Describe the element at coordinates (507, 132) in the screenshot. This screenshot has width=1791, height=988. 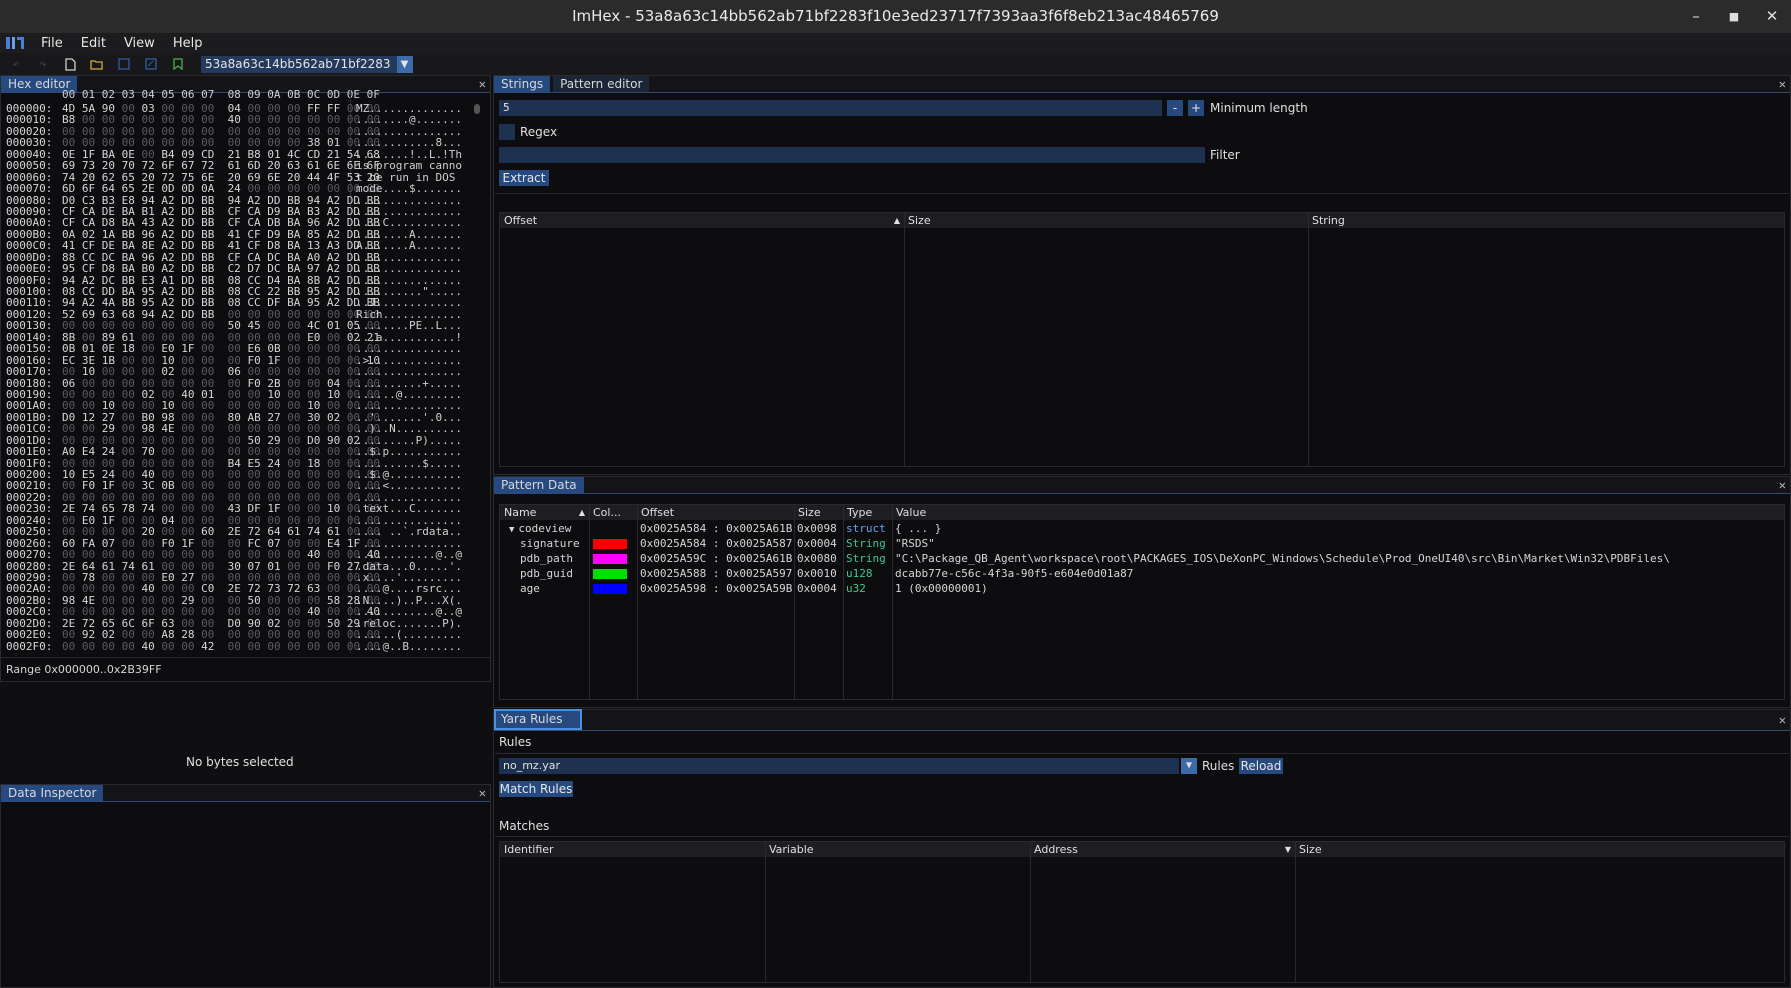
I see `regex-checkbox` at that location.